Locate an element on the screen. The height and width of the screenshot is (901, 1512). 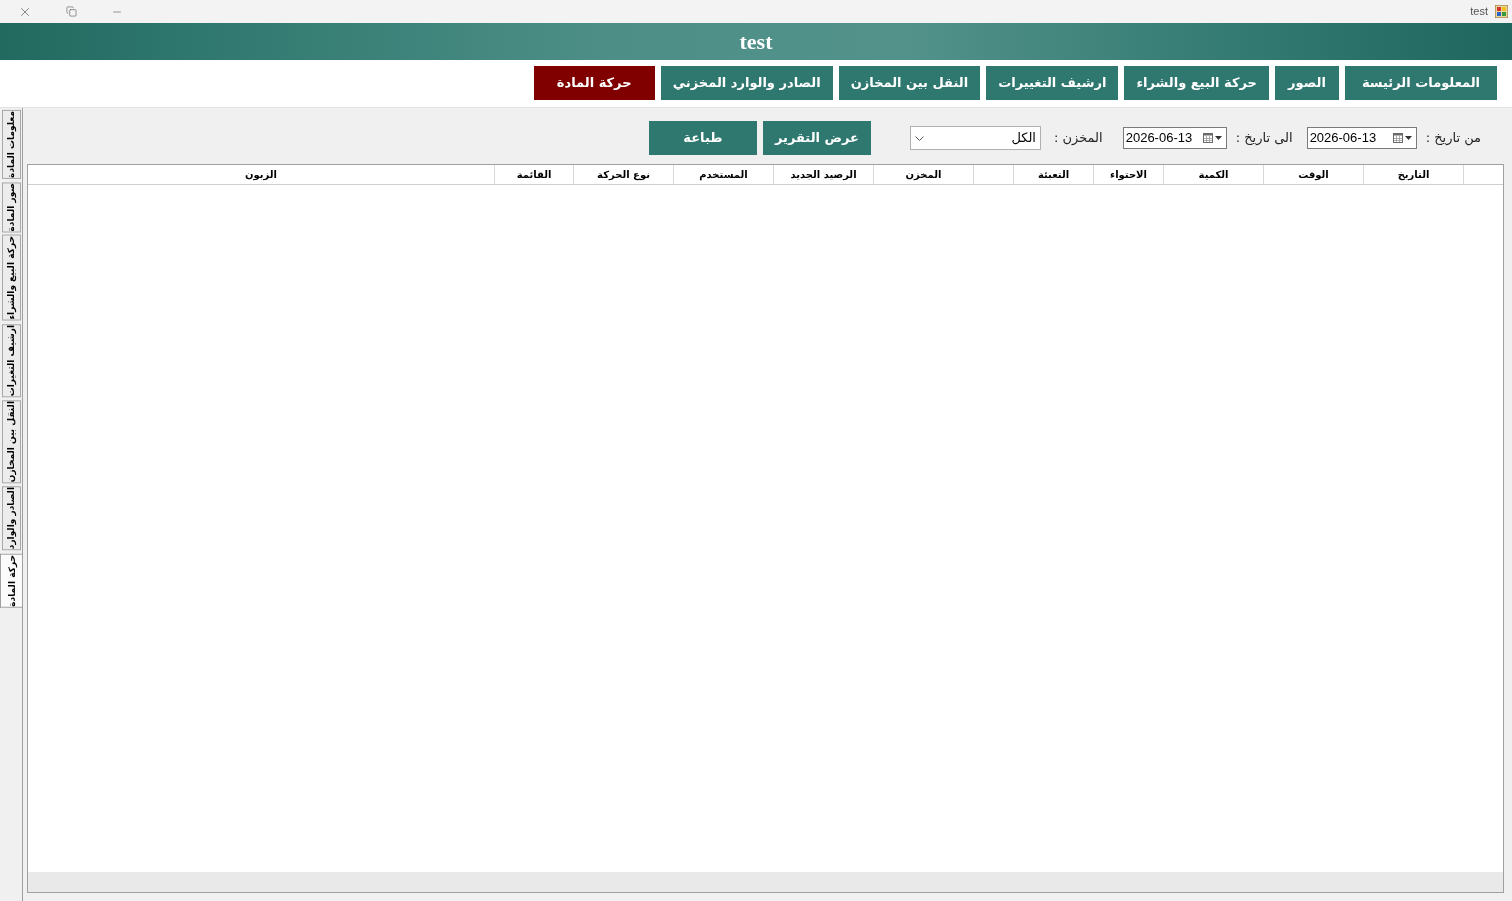
column-header: الزبون is located at coordinates (261, 174).